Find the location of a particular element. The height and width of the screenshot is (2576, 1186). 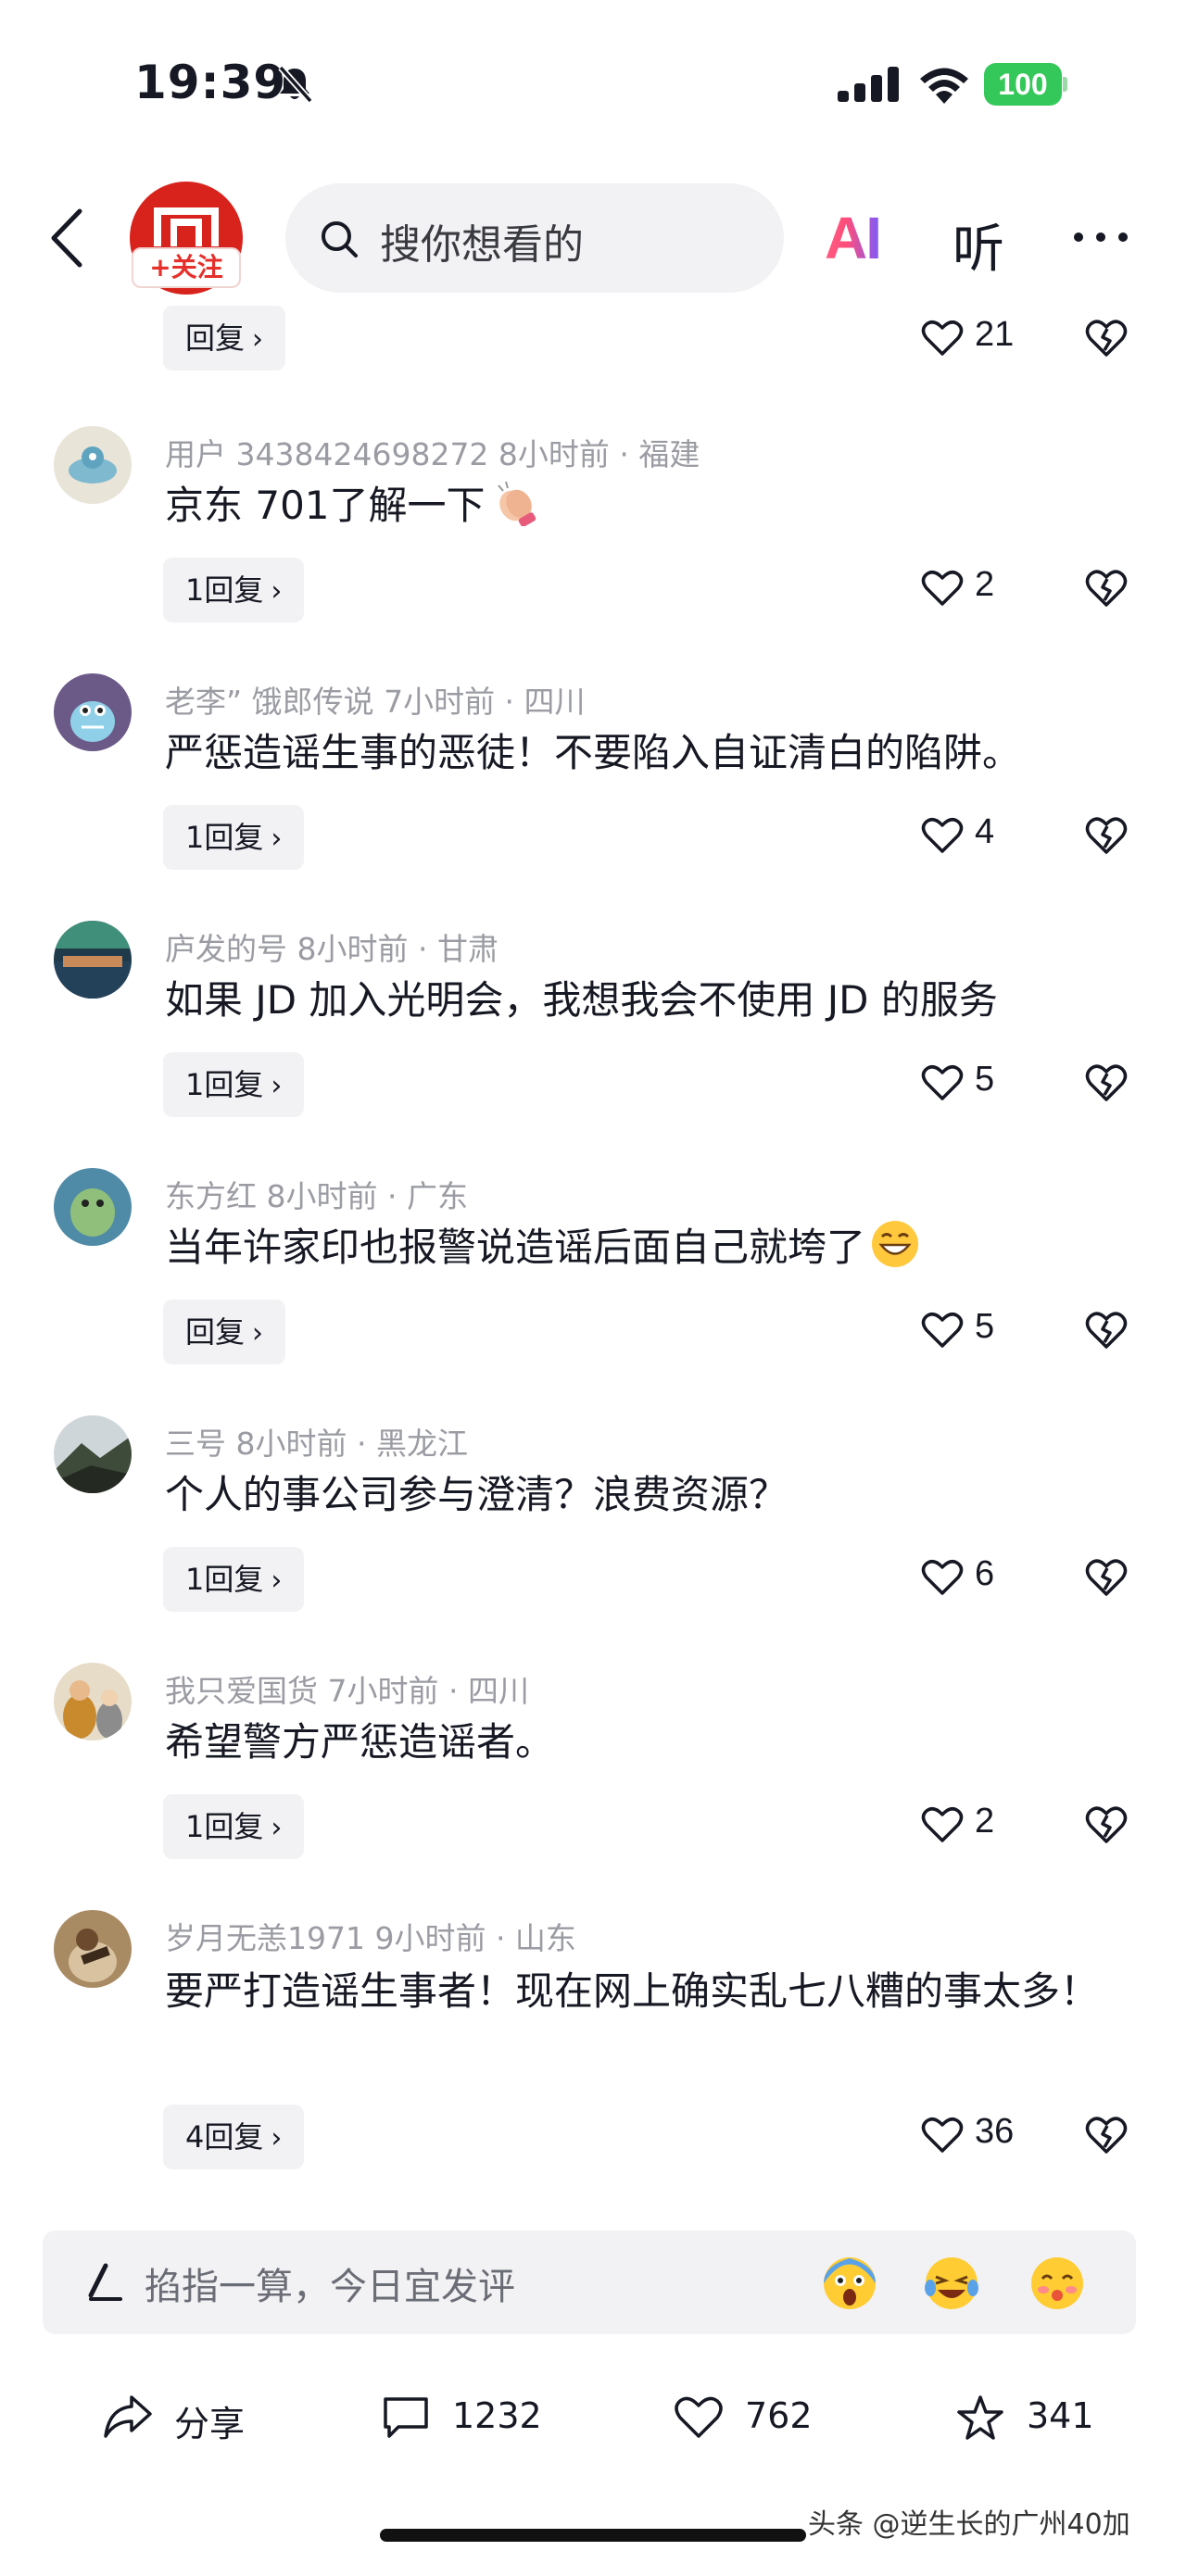

comment-meta: 庐发的号 8小时前 · 甘肃 is located at coordinates (331, 949).